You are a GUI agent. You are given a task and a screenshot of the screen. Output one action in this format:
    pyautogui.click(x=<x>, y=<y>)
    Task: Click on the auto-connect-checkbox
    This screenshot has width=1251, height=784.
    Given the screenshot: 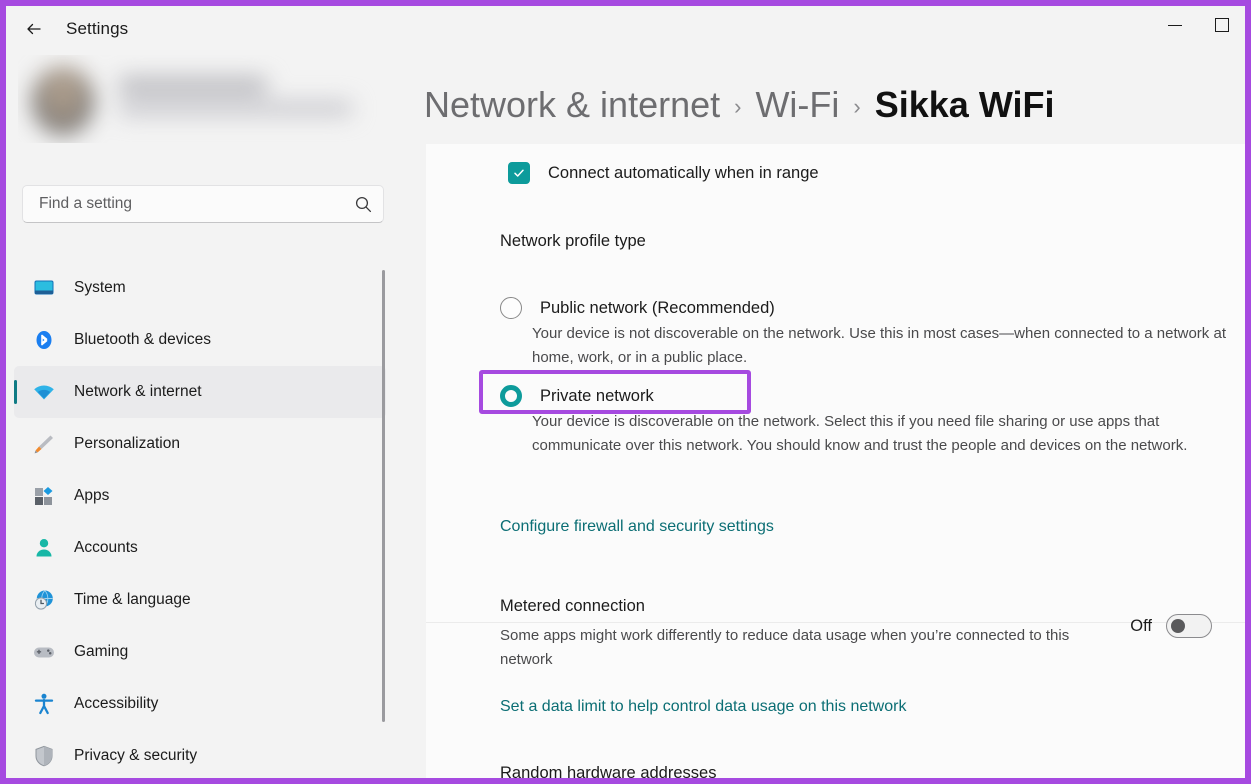 What is the action you would take?
    pyautogui.click(x=519, y=173)
    